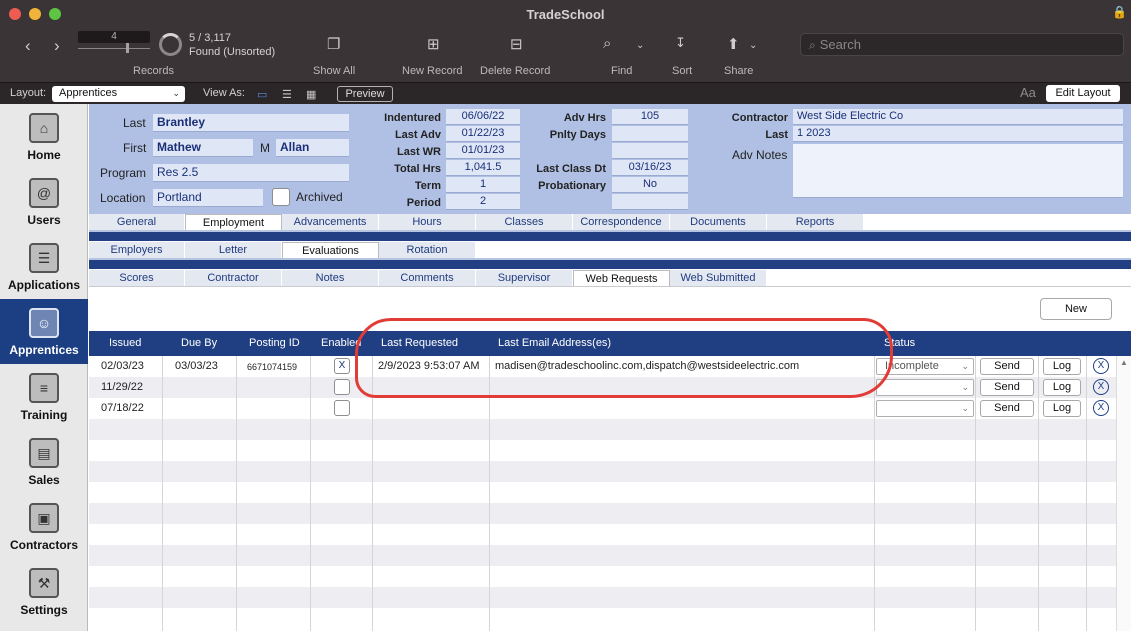  I want to click on sidebar-item-home: ⌂ Home, so click(44, 136).